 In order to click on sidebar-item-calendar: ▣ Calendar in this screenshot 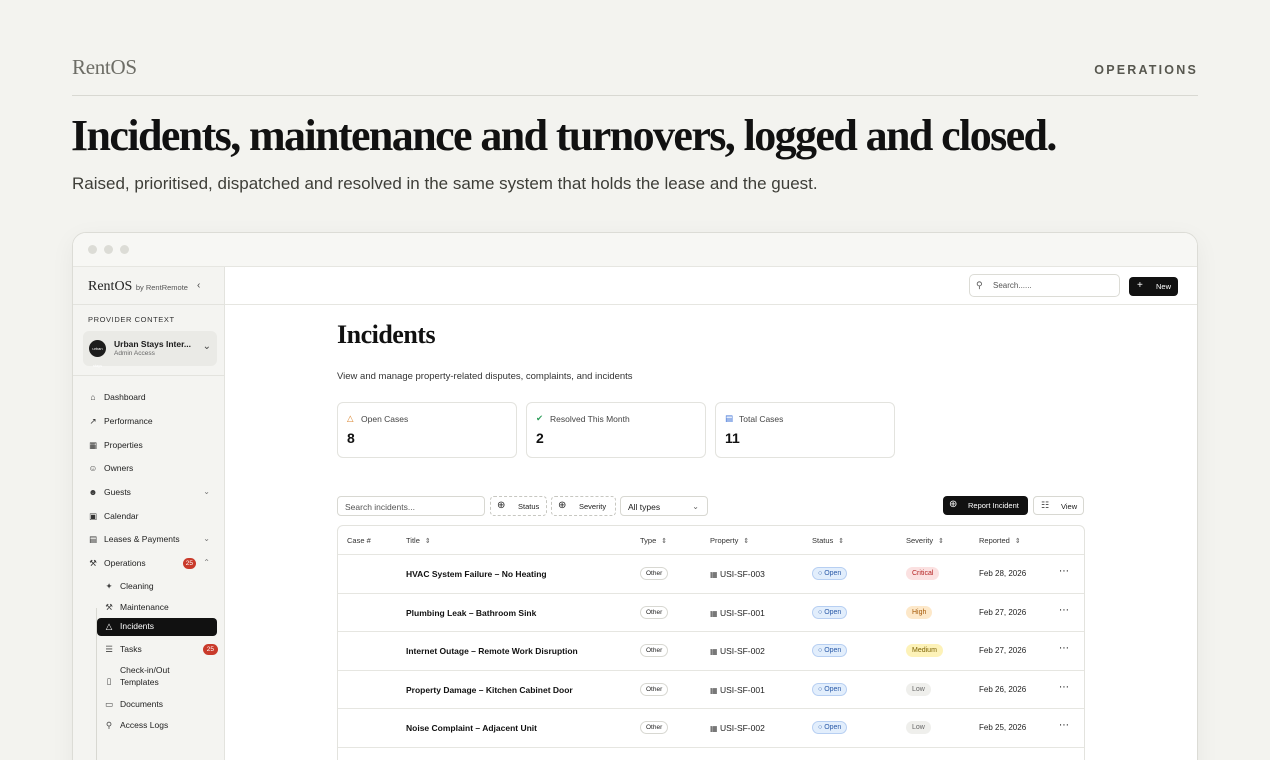, I will do `click(150, 517)`.